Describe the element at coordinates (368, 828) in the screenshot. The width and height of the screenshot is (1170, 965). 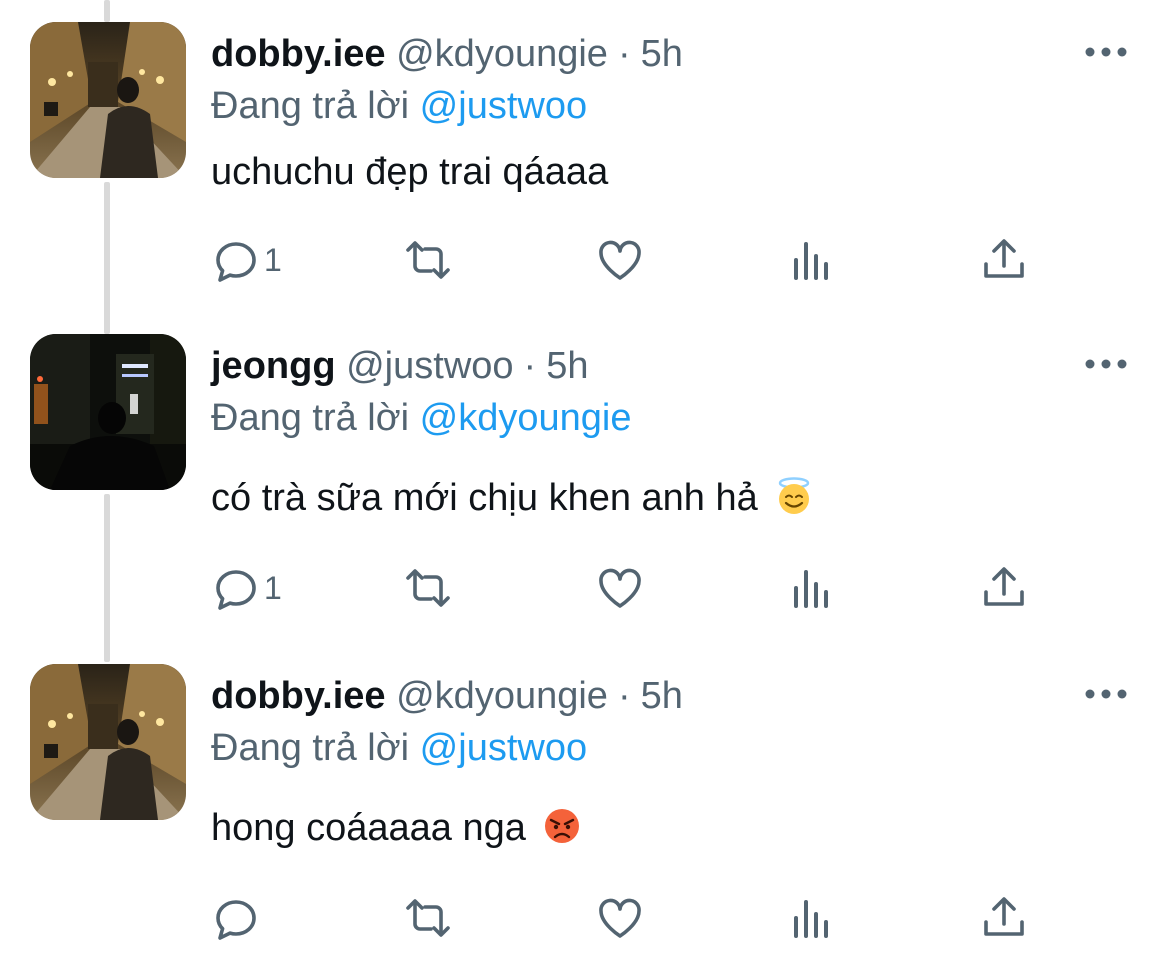
I see `tweet-text-content: hong coáaaaa nga` at that location.